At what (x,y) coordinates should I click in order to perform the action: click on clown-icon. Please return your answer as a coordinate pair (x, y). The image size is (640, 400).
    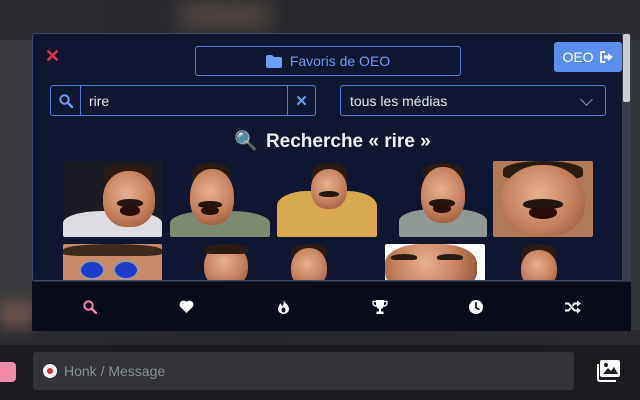
    Looking at the image, I should click on (50, 371).